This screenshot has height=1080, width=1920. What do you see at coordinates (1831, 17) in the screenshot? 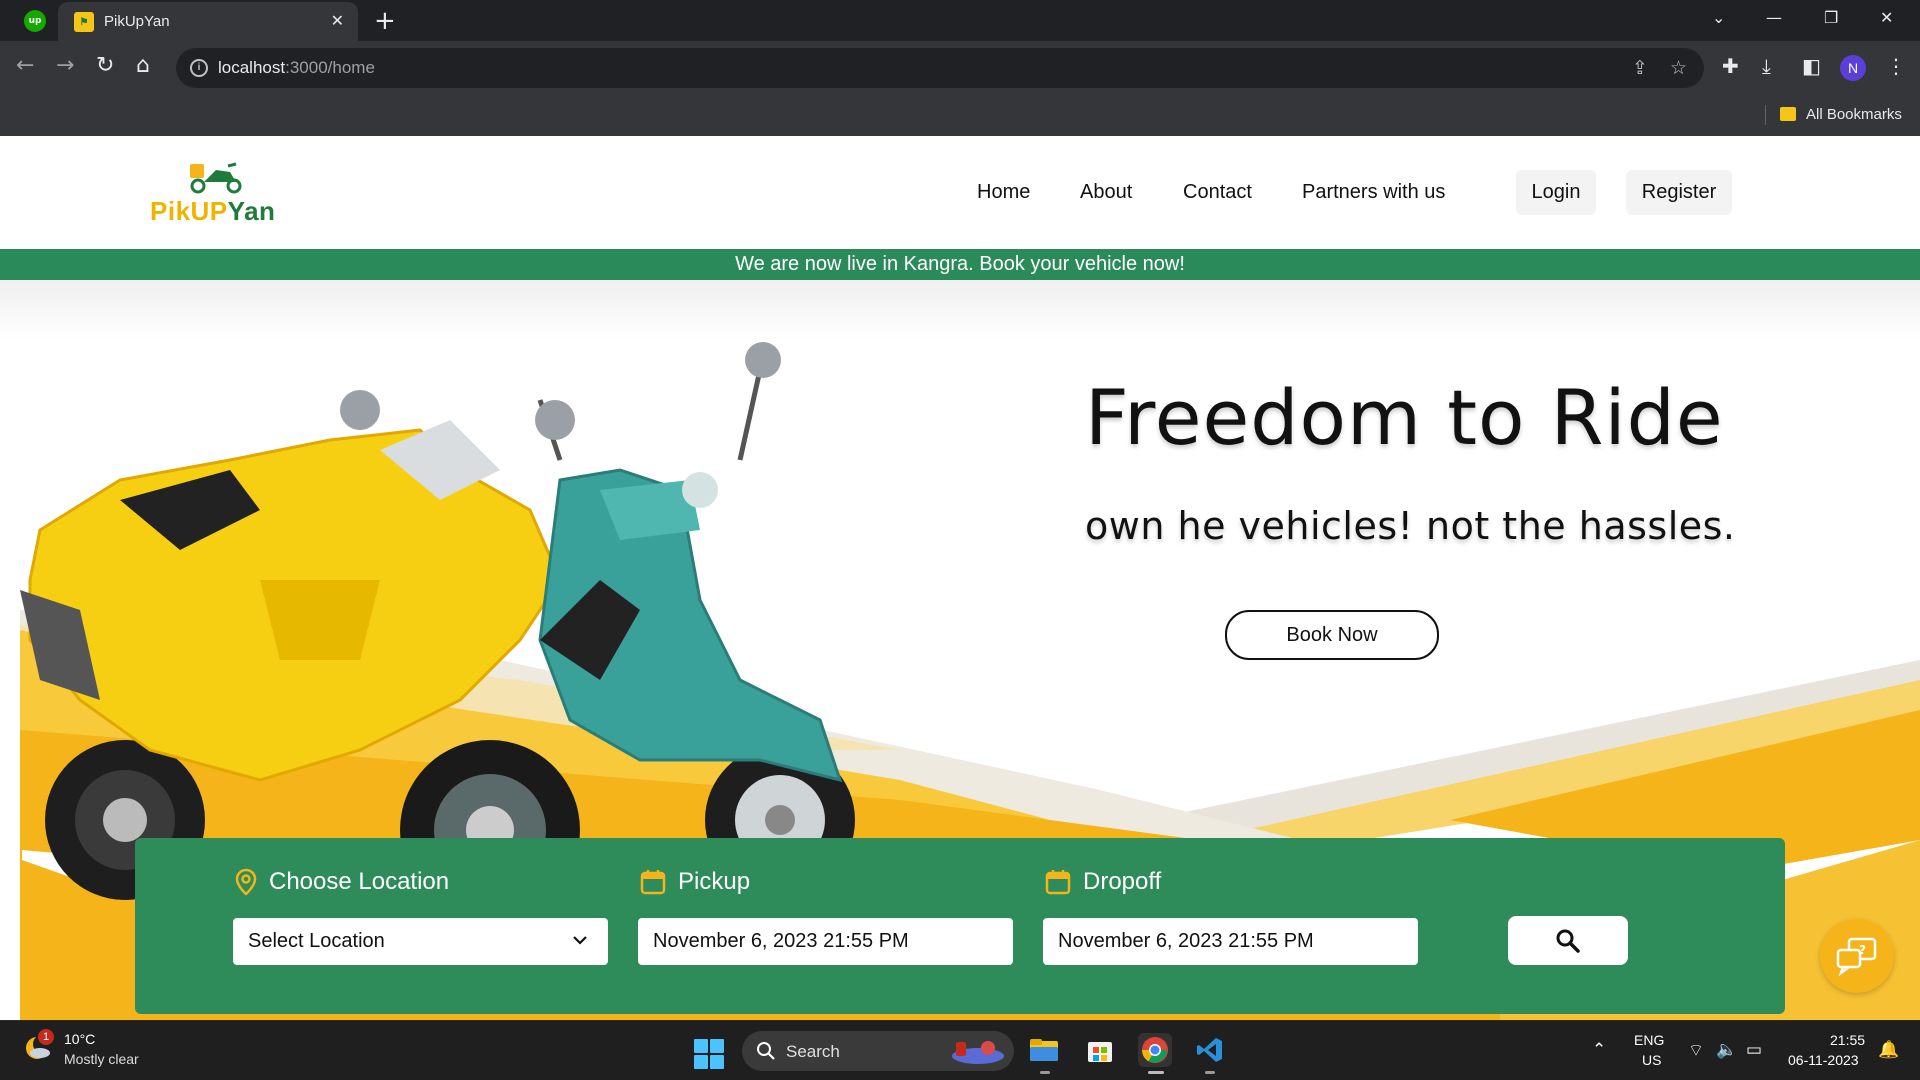
I see `restore-icon: ❐` at bounding box center [1831, 17].